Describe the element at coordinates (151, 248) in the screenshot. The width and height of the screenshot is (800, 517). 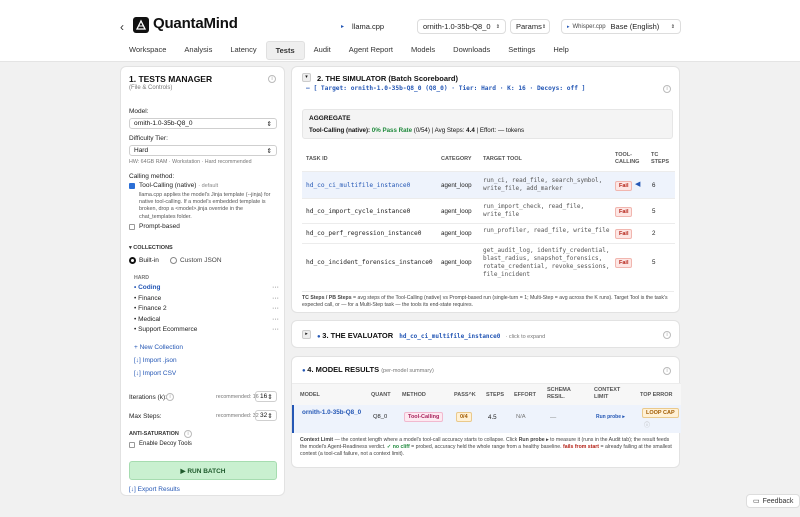
I see `collections-header: ▾ COLLECTIONS` at that location.